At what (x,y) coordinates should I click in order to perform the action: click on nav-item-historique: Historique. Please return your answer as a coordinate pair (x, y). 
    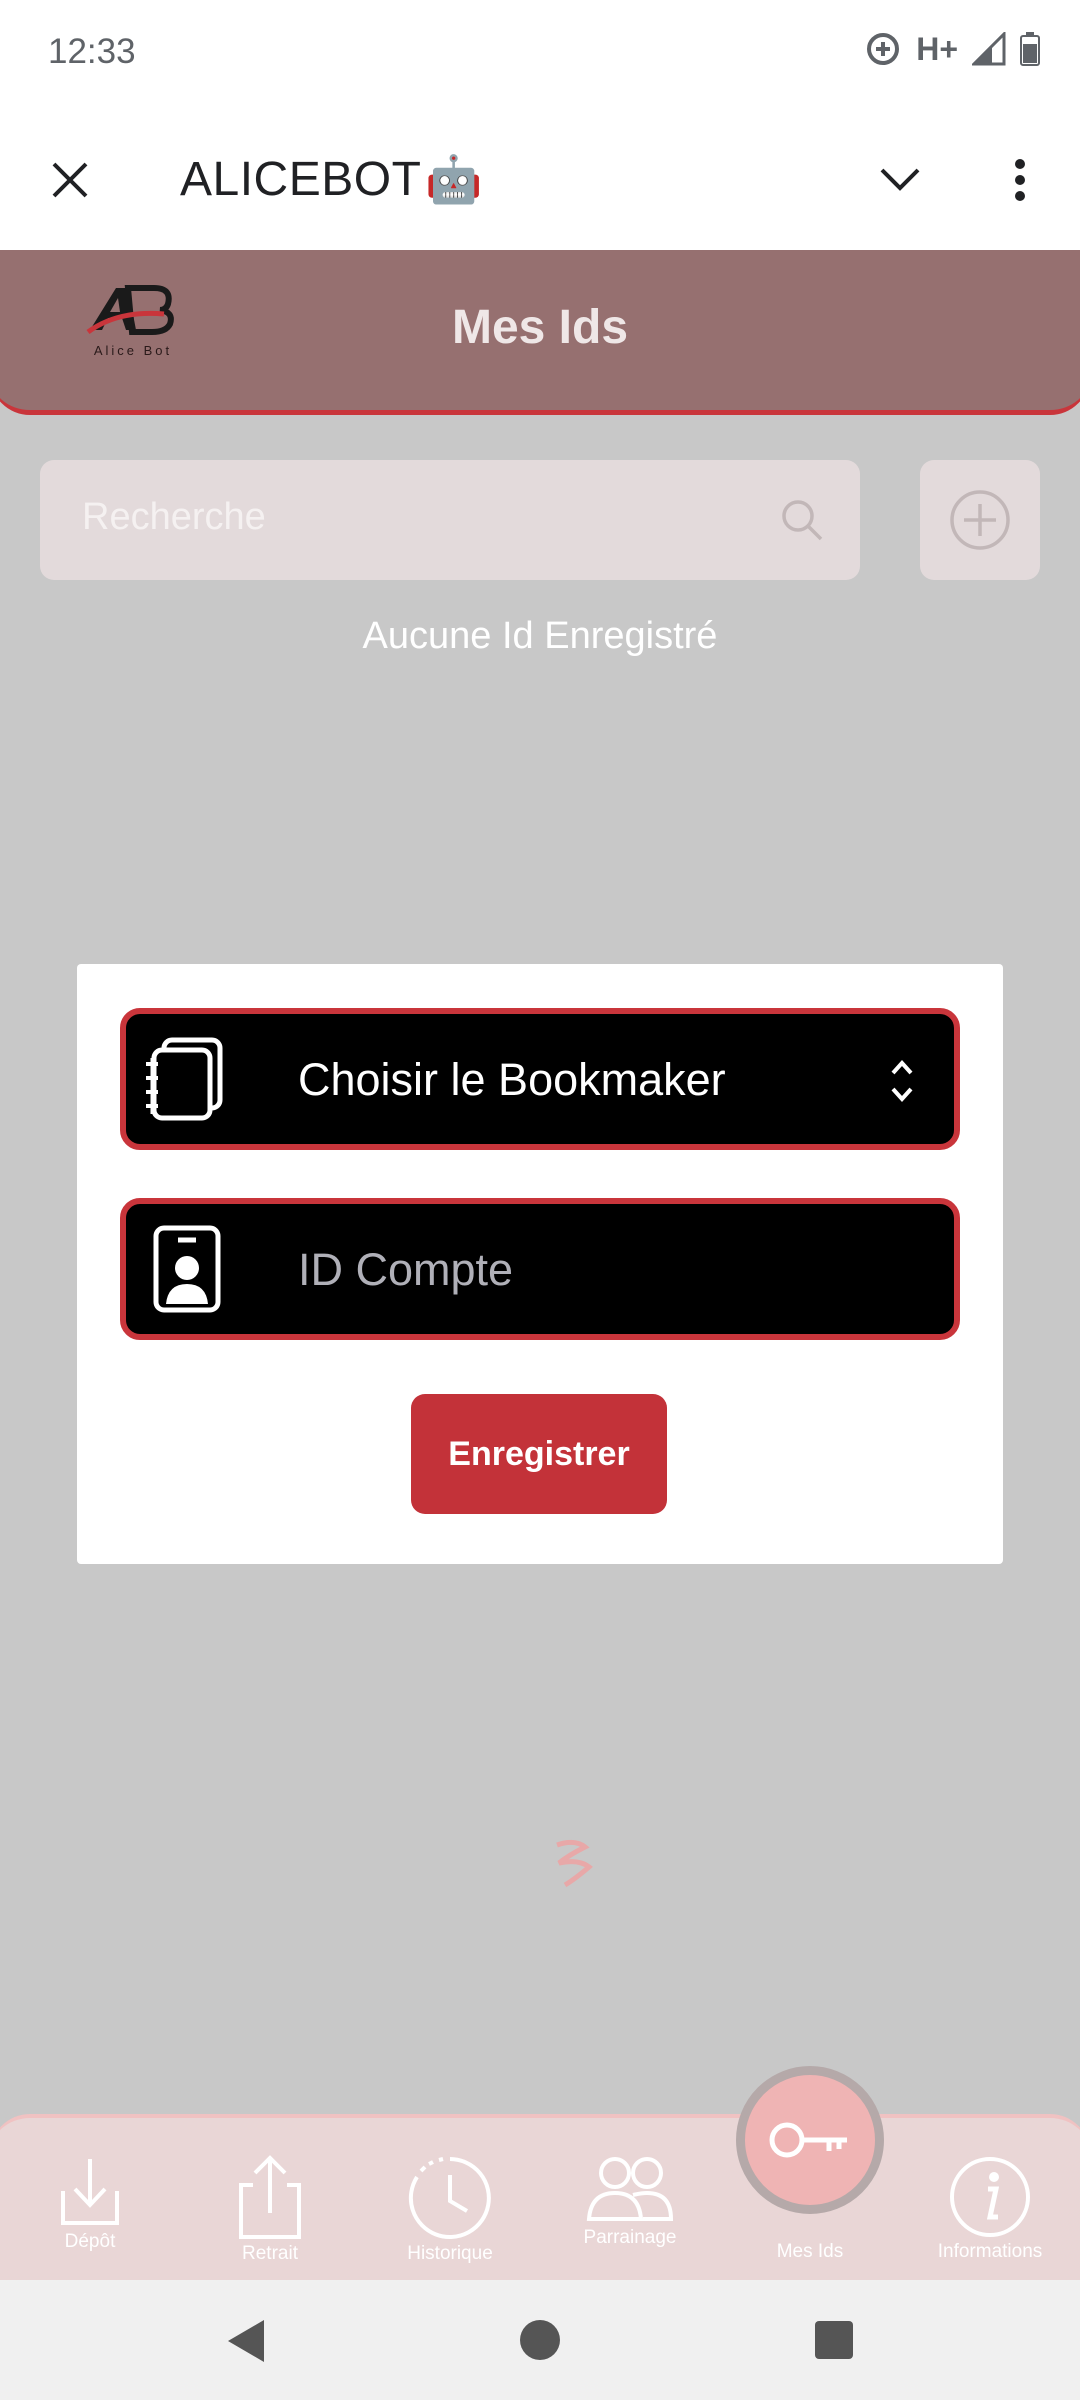
    Looking at the image, I should click on (450, 2217).